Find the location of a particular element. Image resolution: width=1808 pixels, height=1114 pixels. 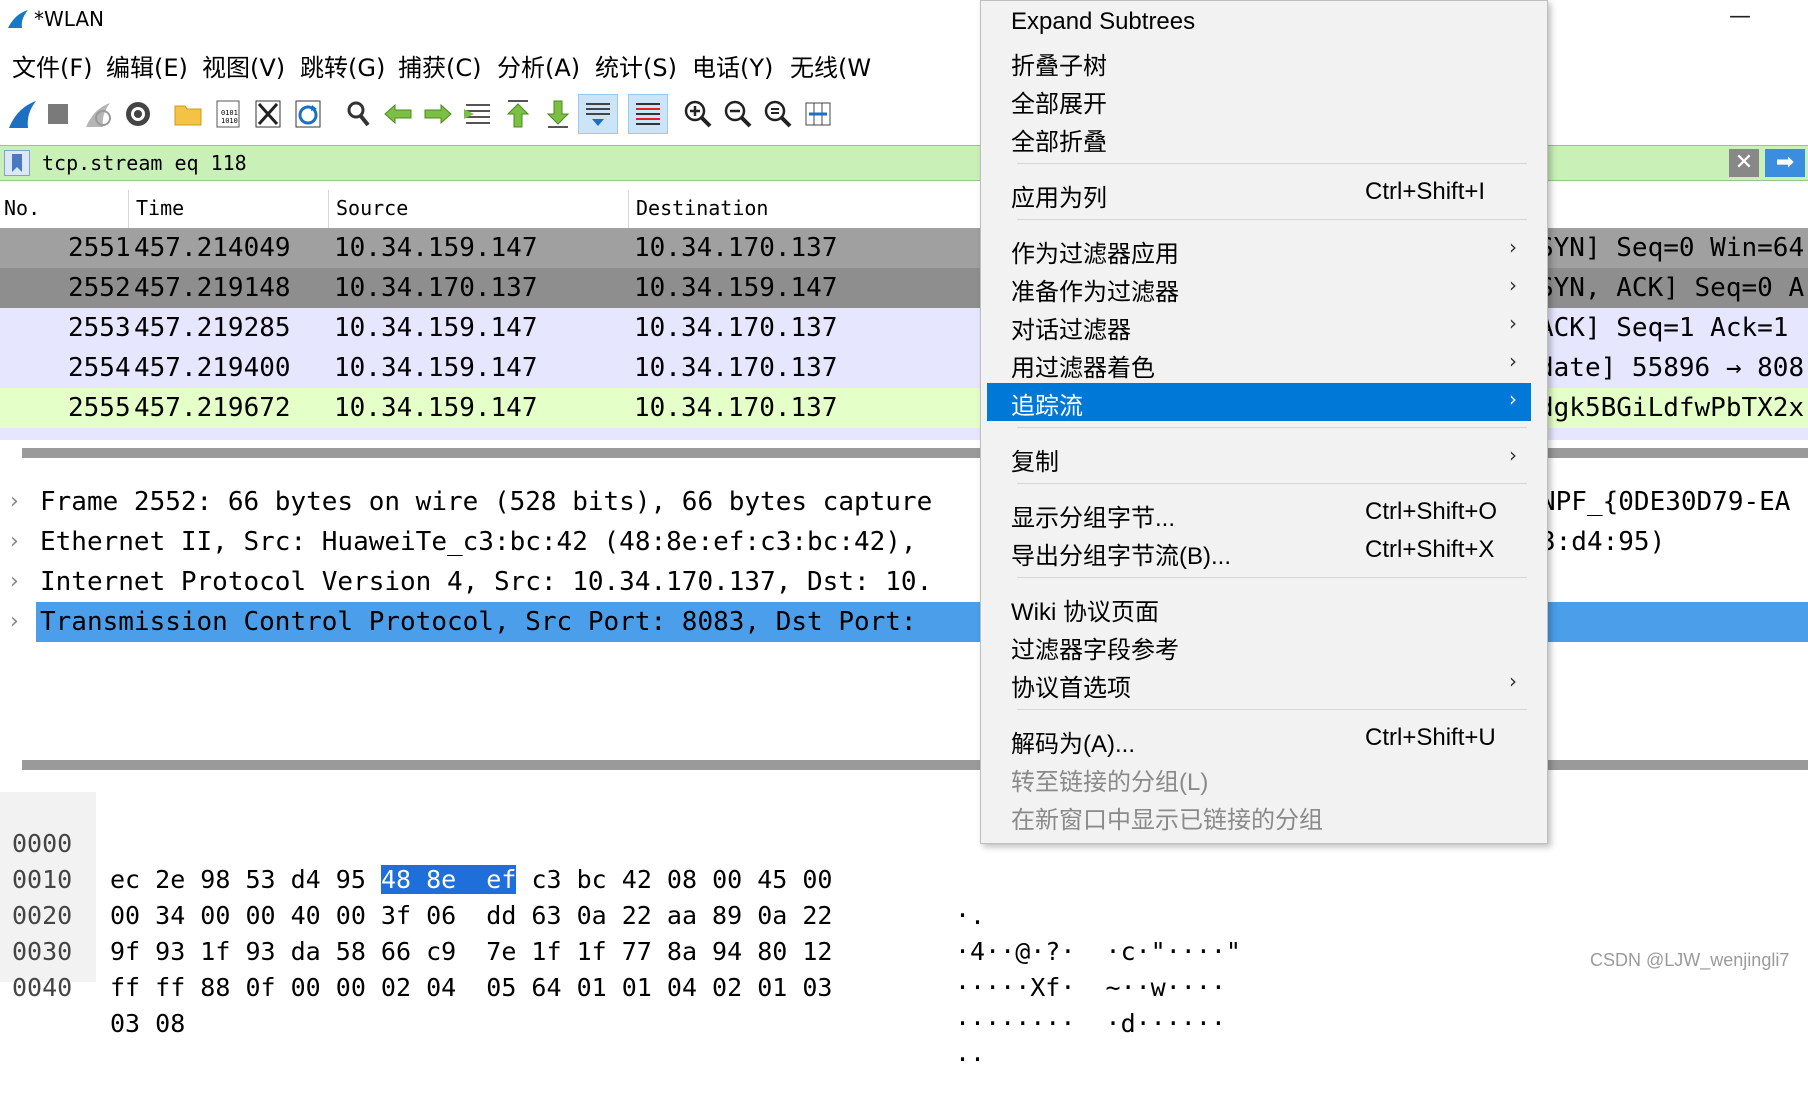

packet-time: 457.219285 is located at coordinates (212, 328).